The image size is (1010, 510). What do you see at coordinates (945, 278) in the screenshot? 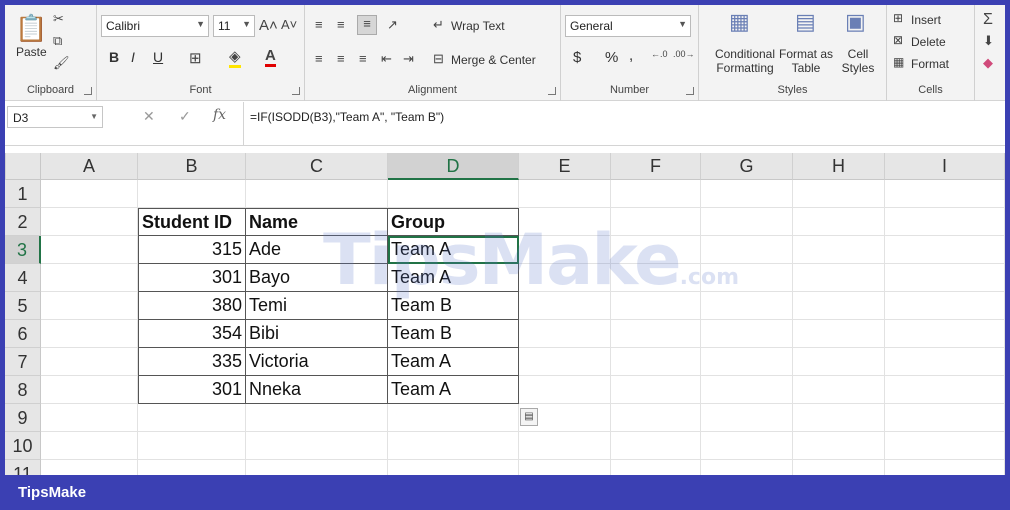
I see `cell-i4` at bounding box center [945, 278].